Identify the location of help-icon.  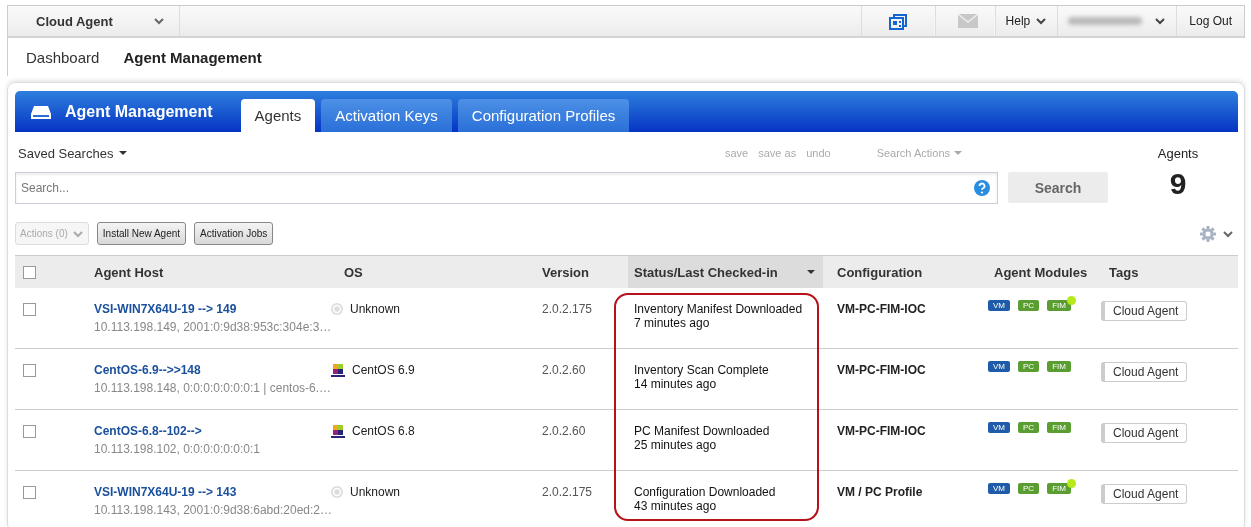
(982, 188).